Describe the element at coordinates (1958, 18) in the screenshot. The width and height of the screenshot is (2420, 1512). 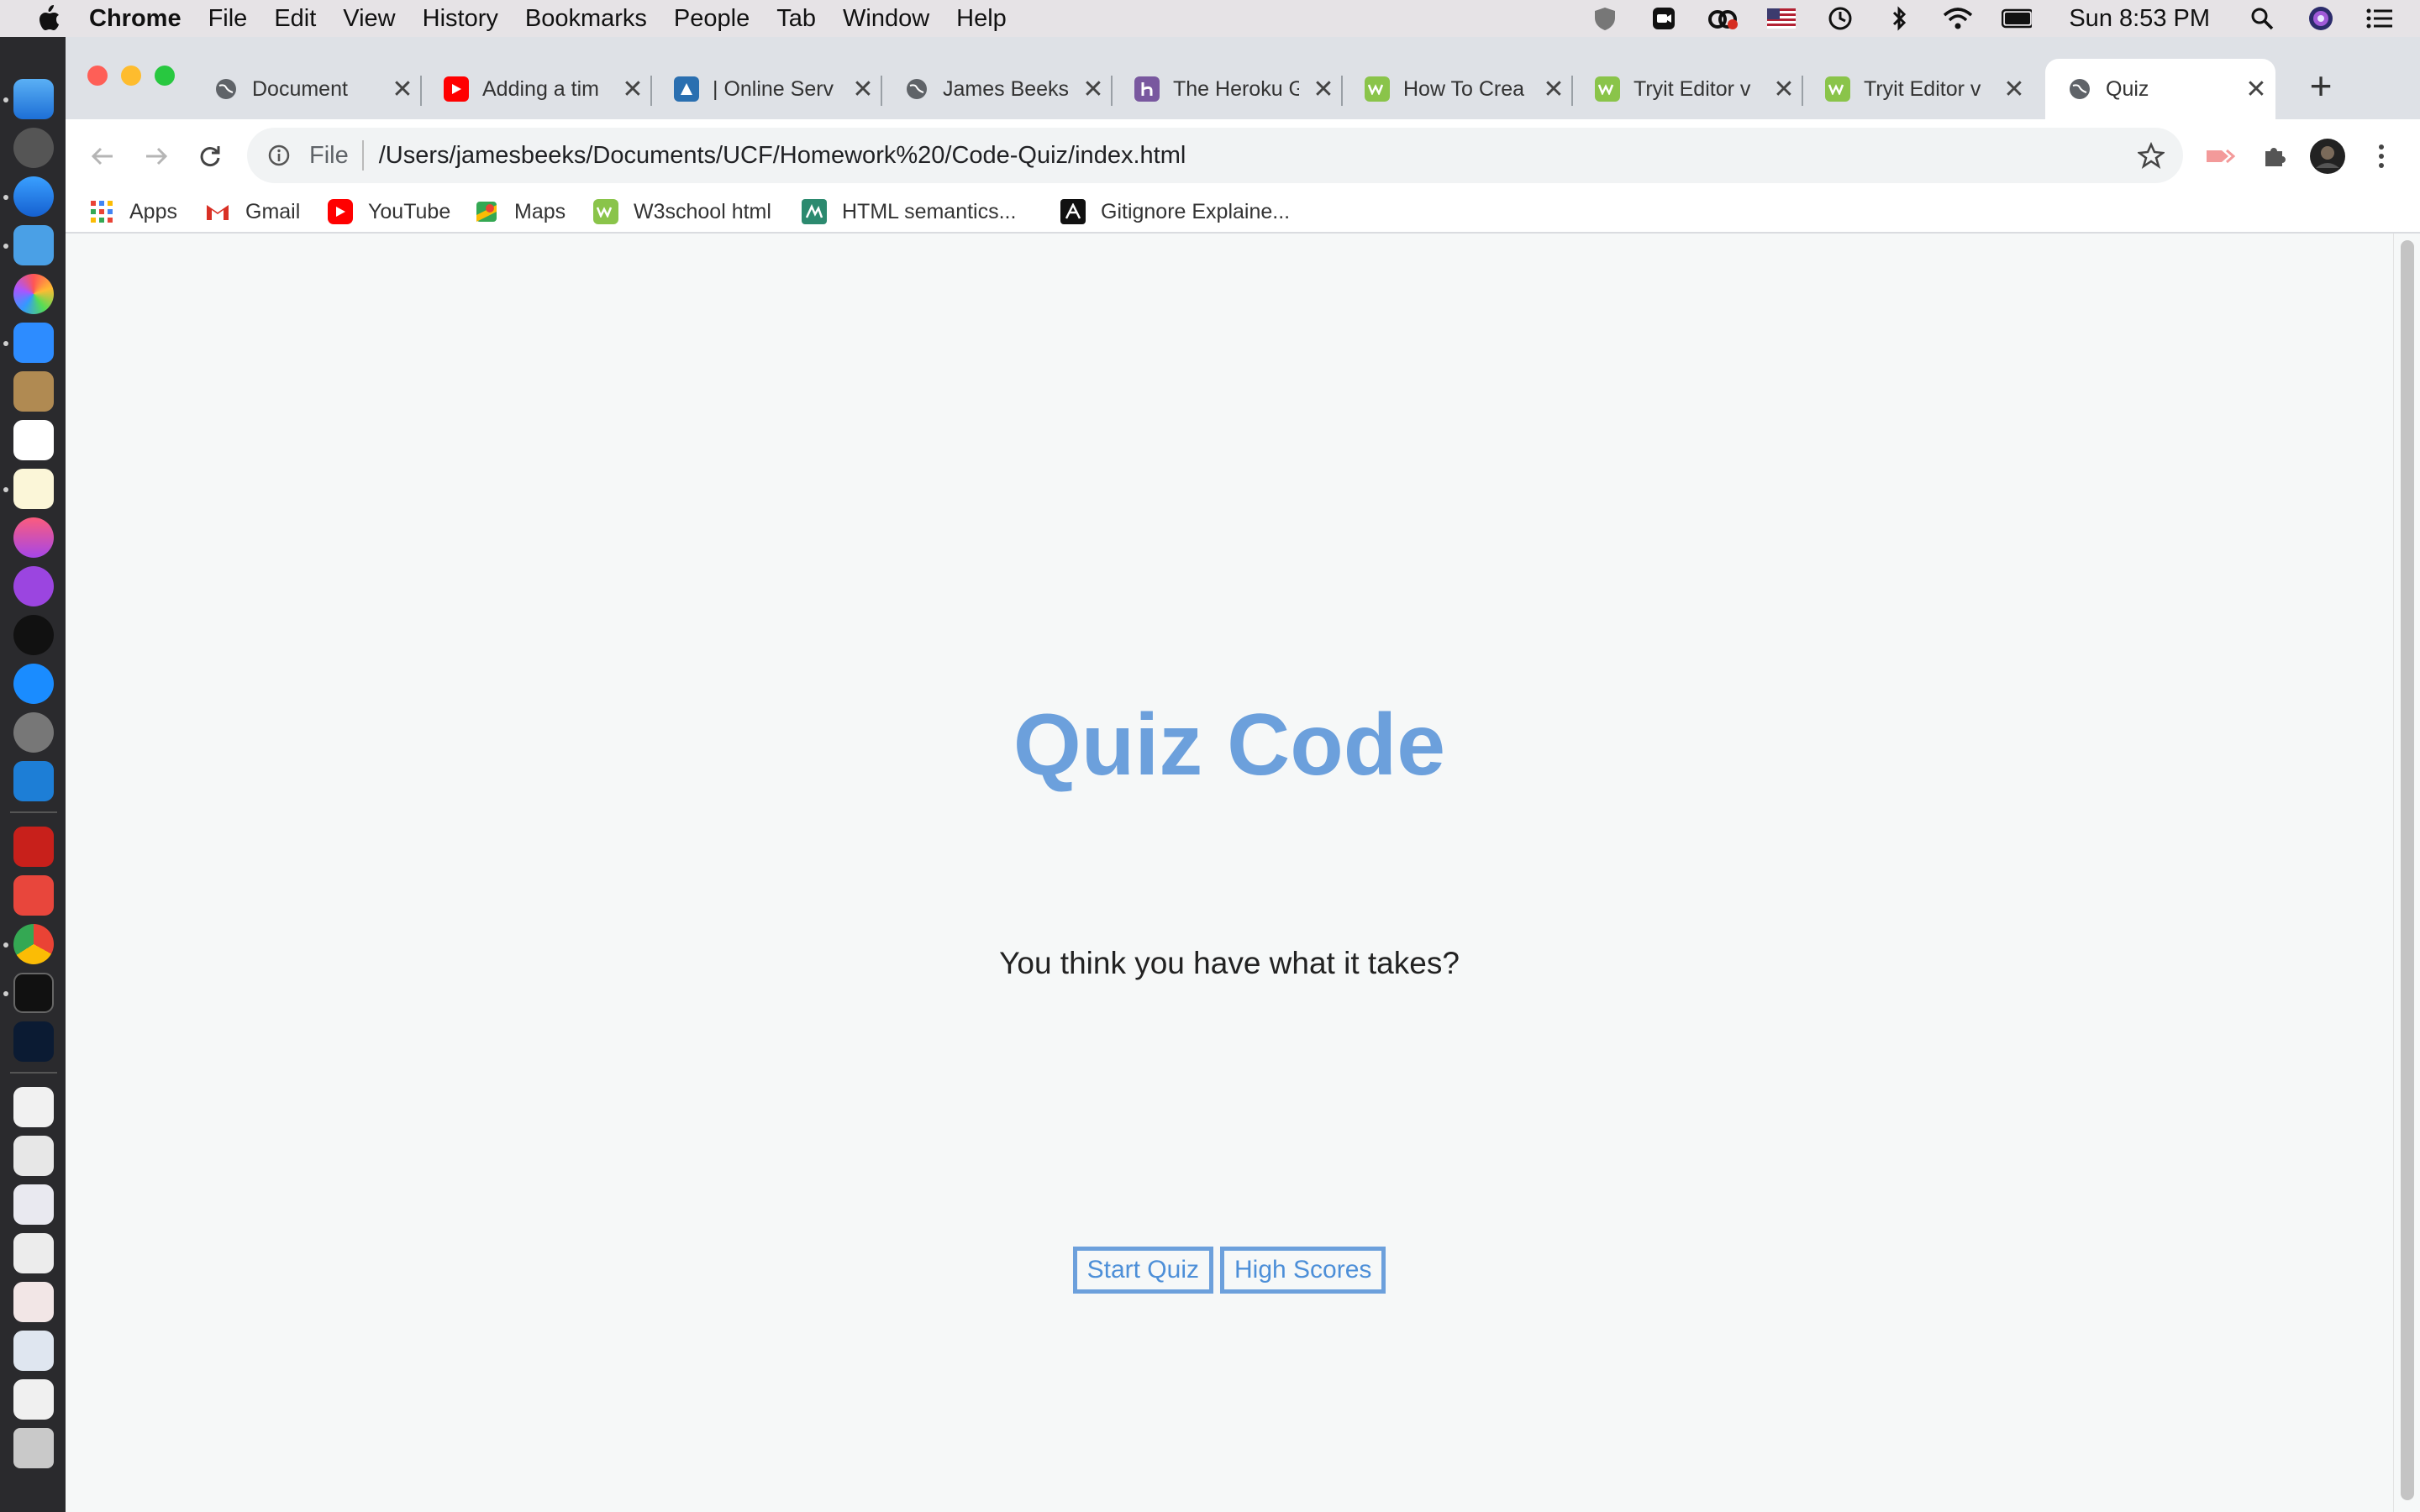
I see `wifi-icon` at that location.